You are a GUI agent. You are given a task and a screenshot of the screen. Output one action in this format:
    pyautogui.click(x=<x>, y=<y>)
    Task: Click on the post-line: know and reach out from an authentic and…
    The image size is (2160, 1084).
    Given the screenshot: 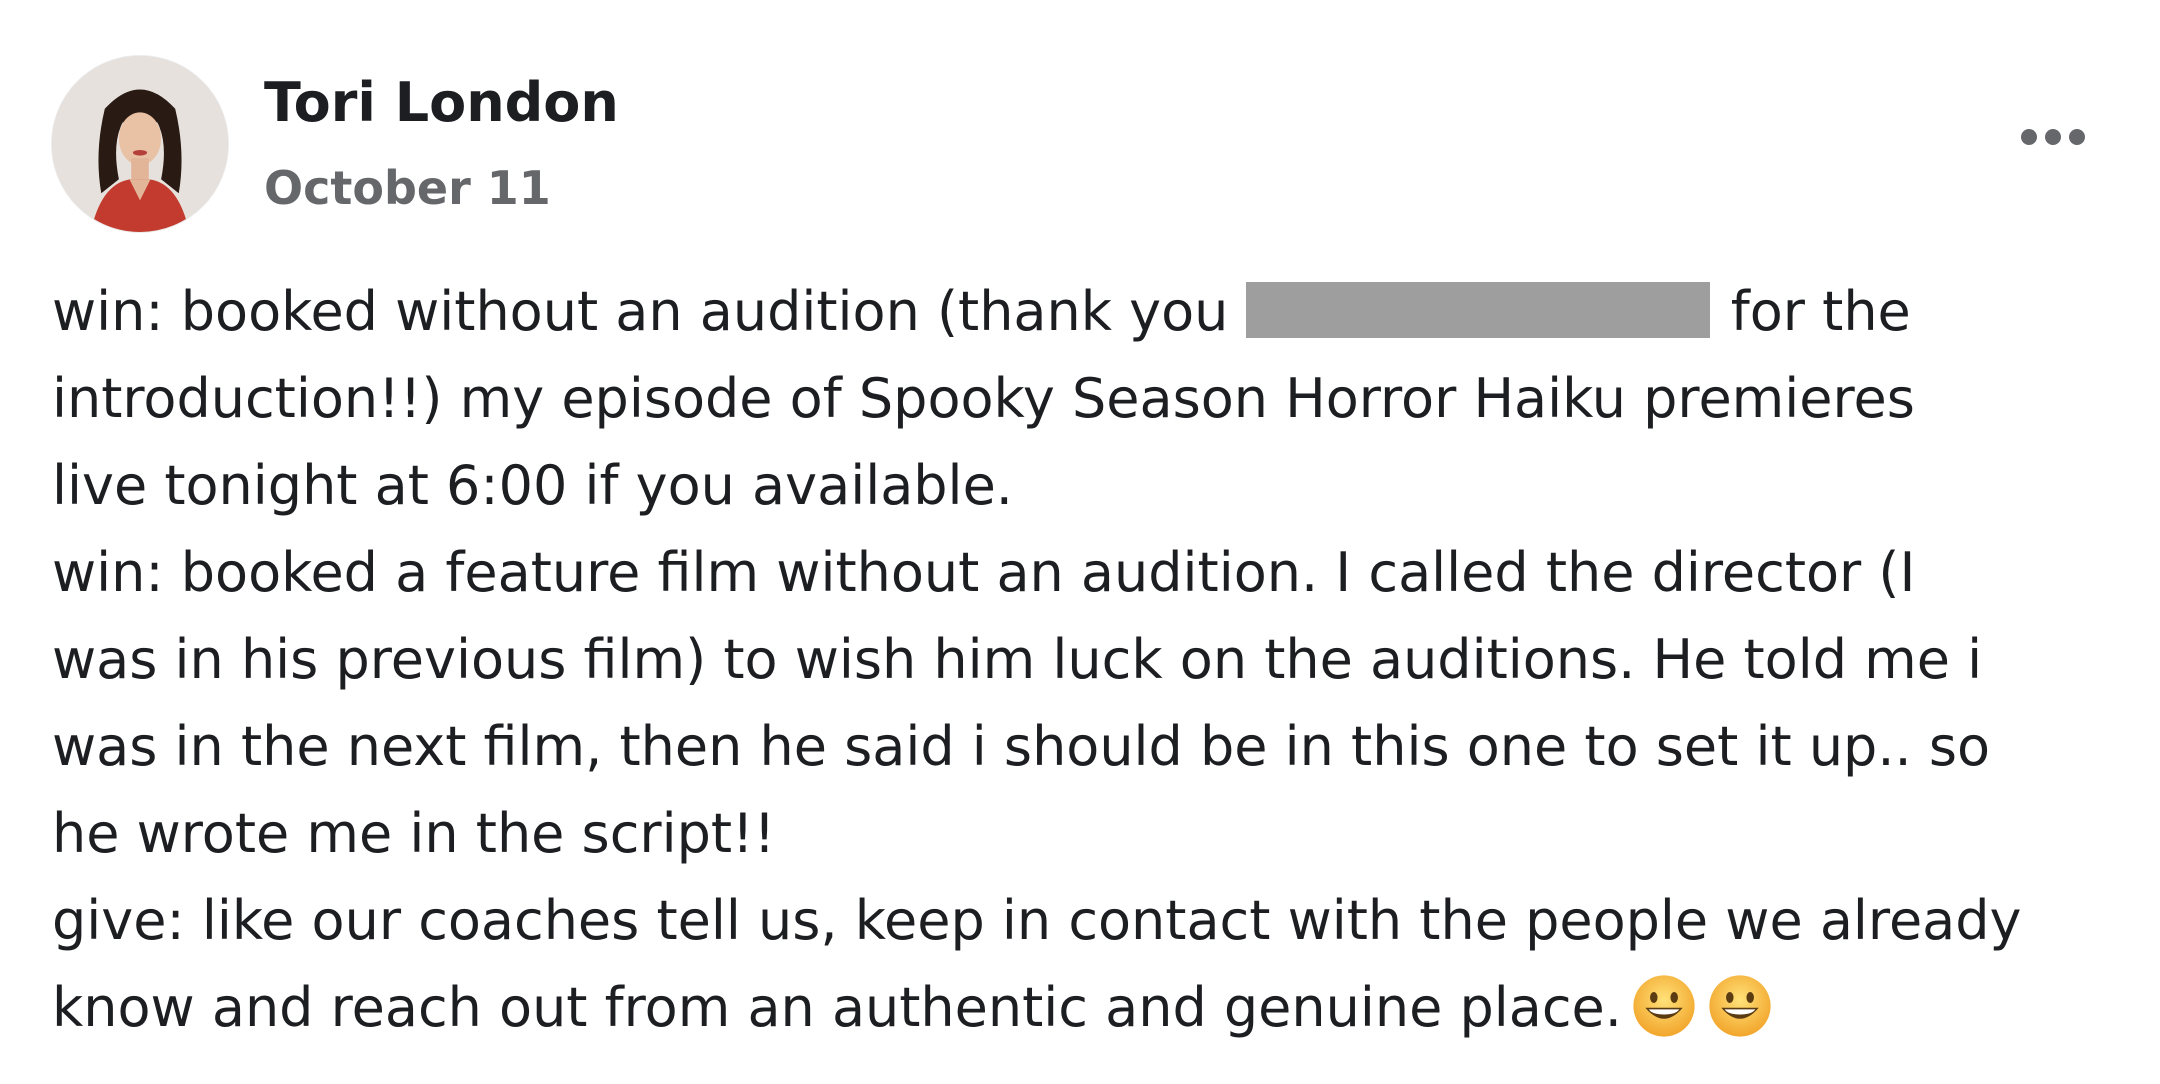 What is the action you would take?
    pyautogui.click(x=1097, y=1007)
    